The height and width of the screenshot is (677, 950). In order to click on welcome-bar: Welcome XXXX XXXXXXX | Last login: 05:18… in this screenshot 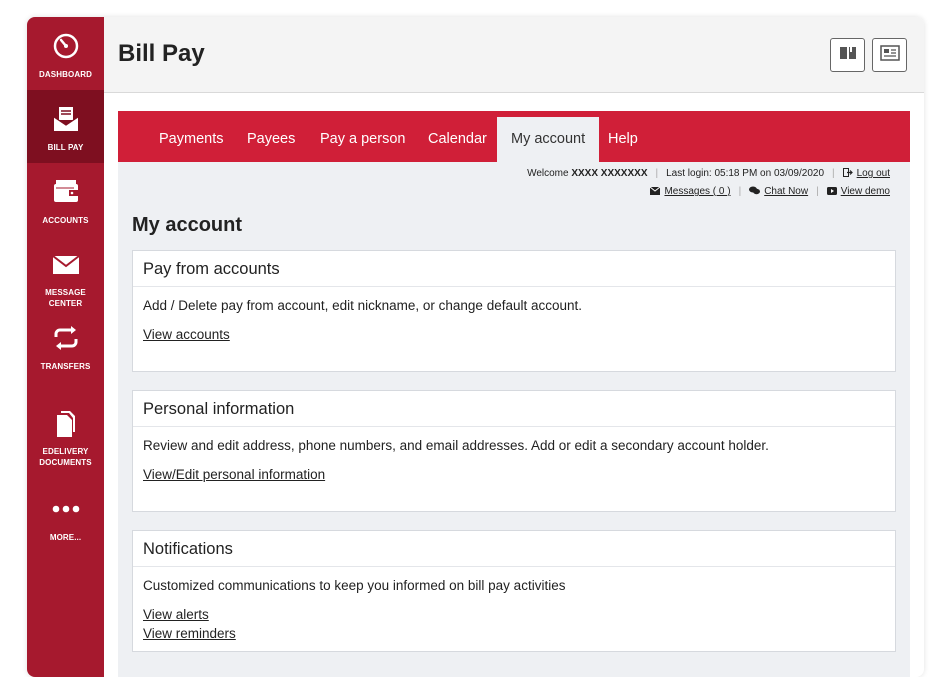, I will do `click(708, 173)`.